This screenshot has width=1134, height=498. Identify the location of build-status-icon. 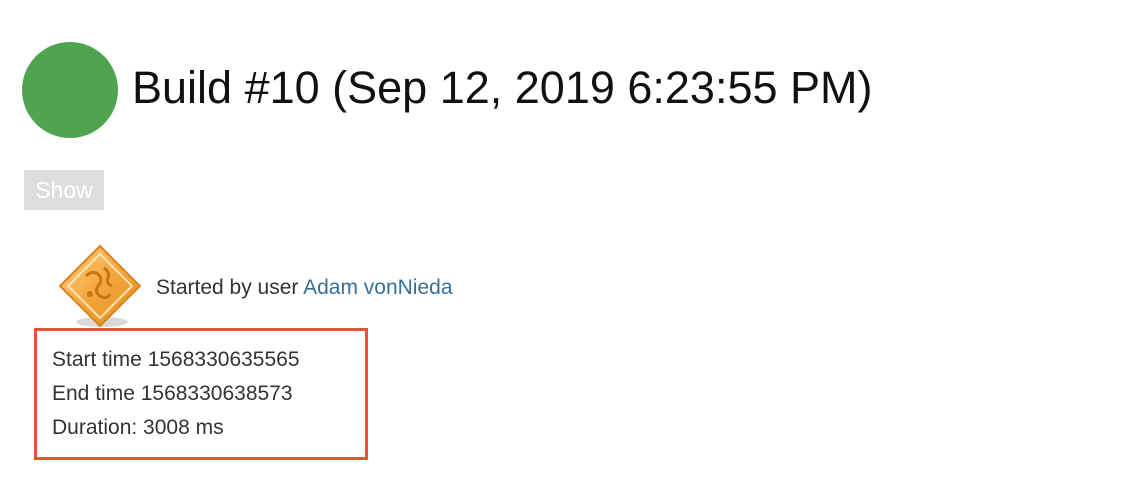
(70, 90).